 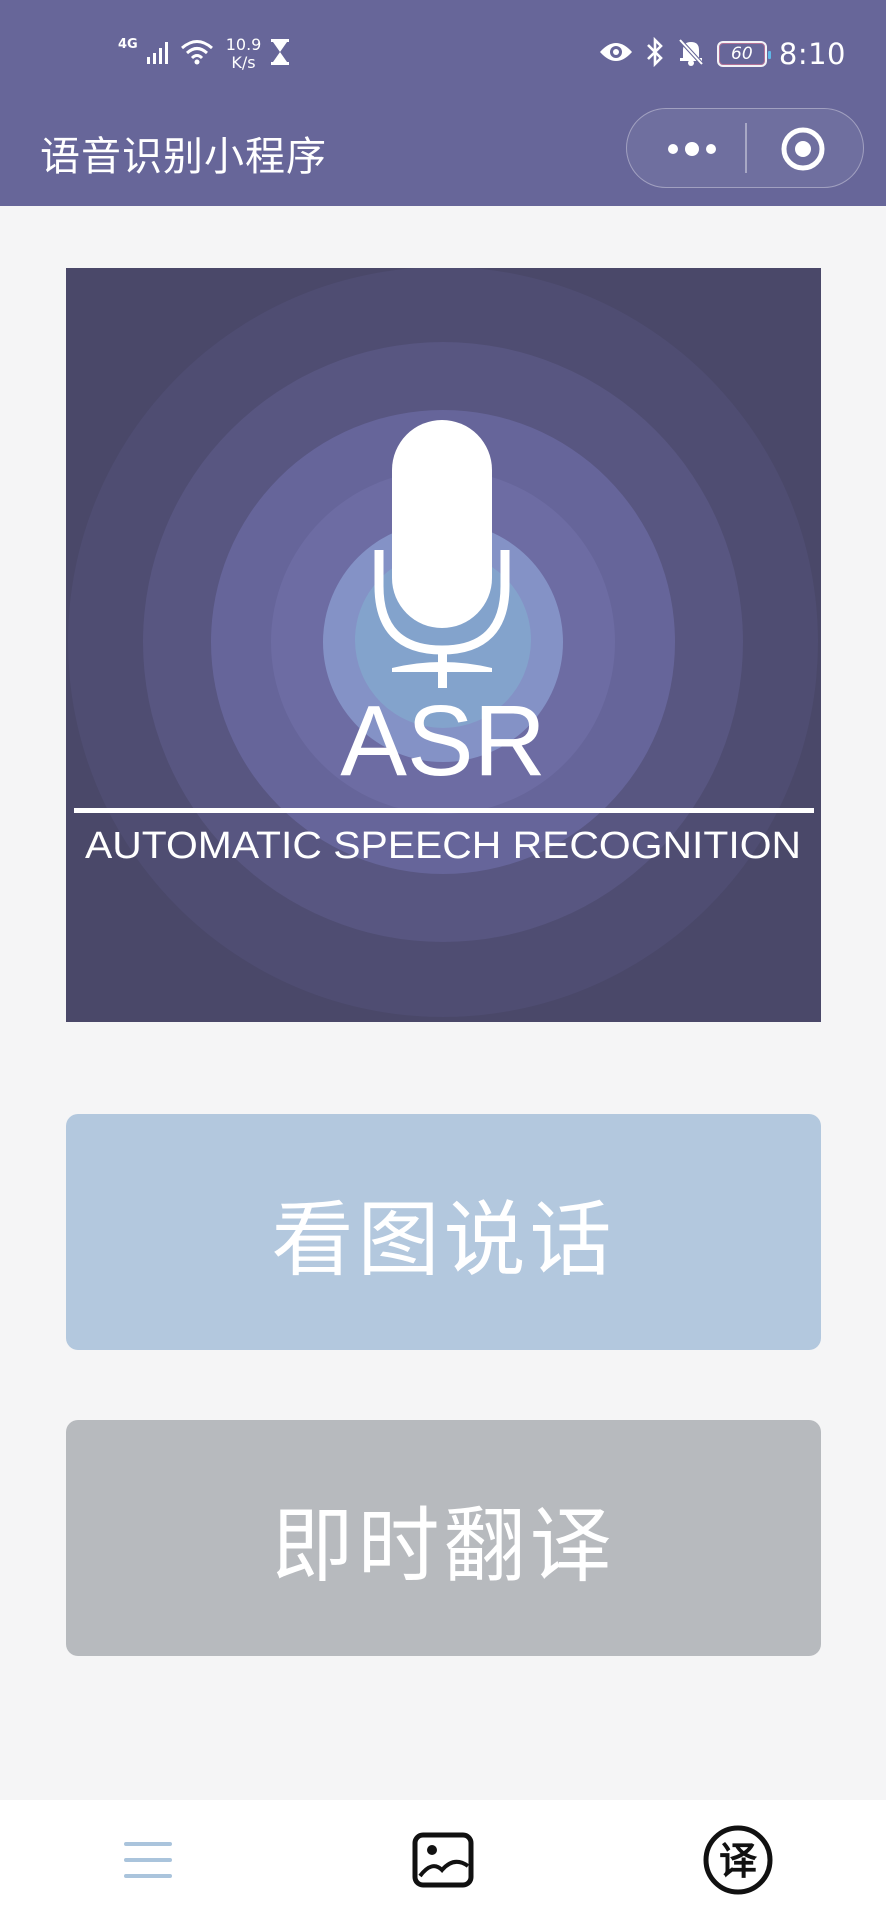 What do you see at coordinates (655, 53) in the screenshot?
I see `bluetooth-icon` at bounding box center [655, 53].